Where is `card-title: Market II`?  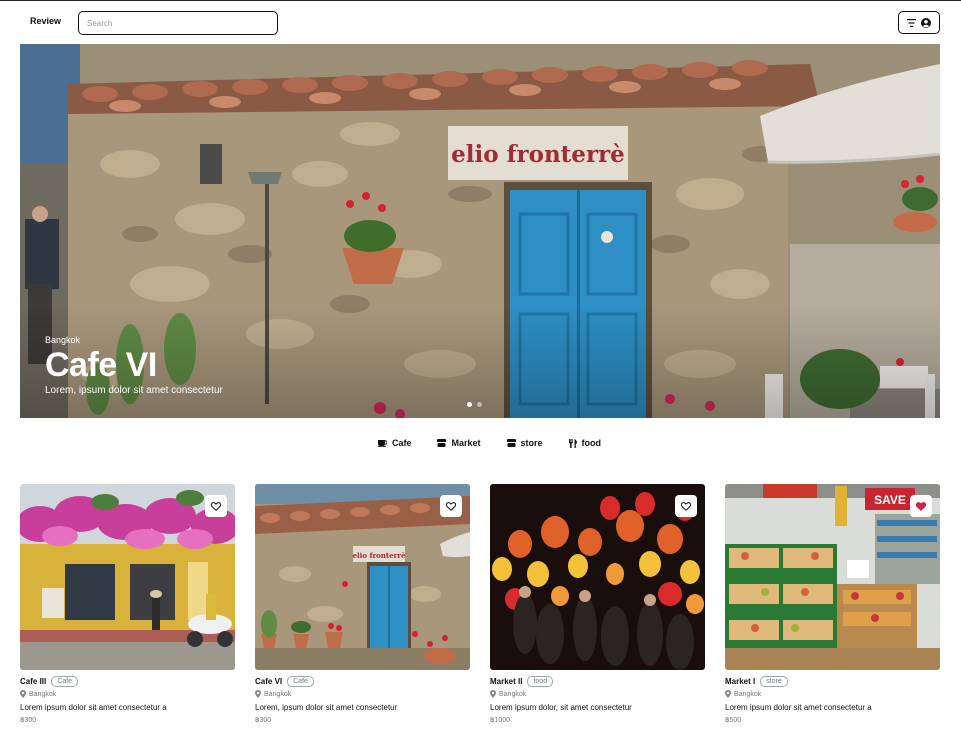 card-title: Market II is located at coordinates (506, 681).